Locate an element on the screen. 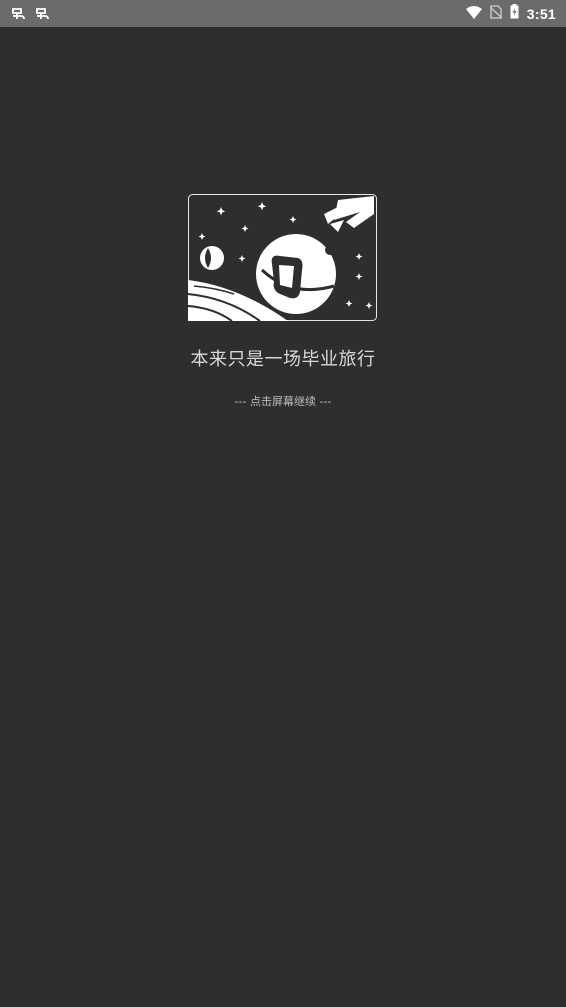 The image size is (566, 1007). space-planet-illustration is located at coordinates (282, 257).